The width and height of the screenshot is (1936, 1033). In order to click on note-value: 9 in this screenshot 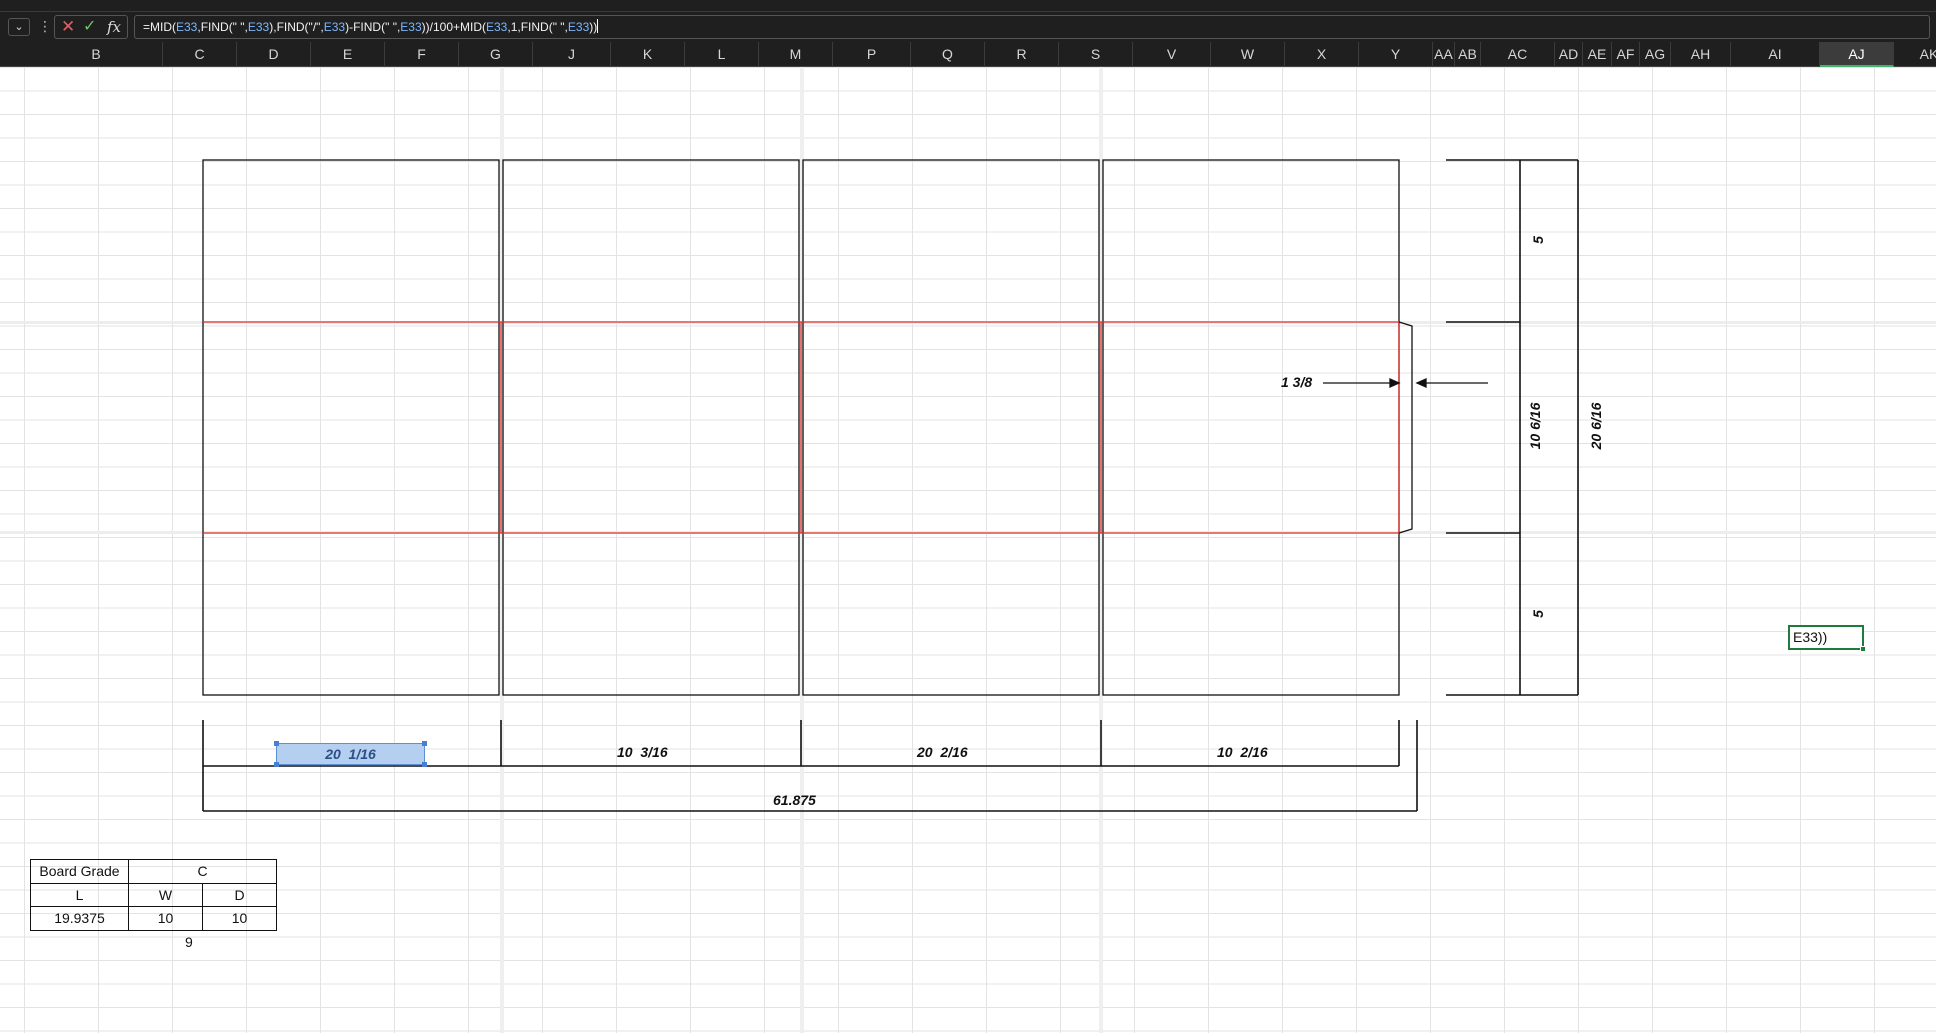, I will do `click(189, 942)`.